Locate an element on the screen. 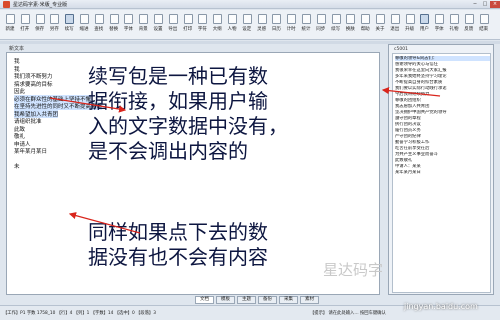 The width and height of the screenshot is (500, 320). toolbar-button: 帮助 is located at coordinates (365, 25).